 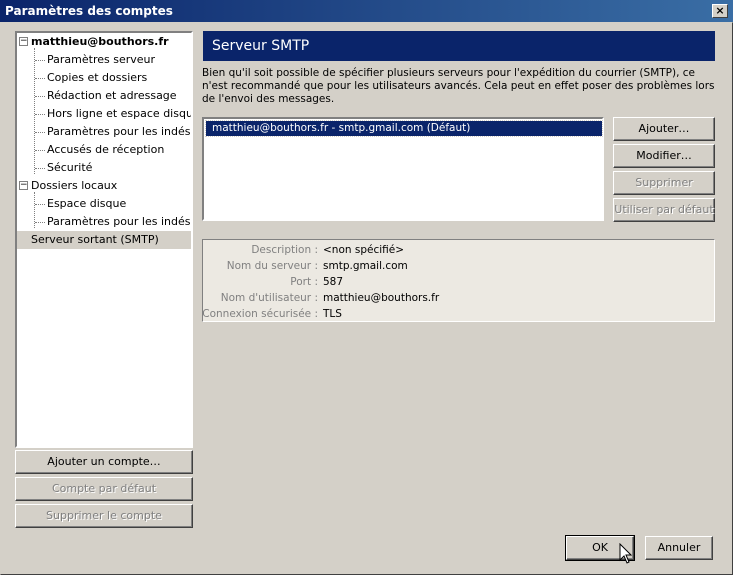 I want to click on tree-item-copies-folders: Copies et dossiers, so click(x=104, y=78).